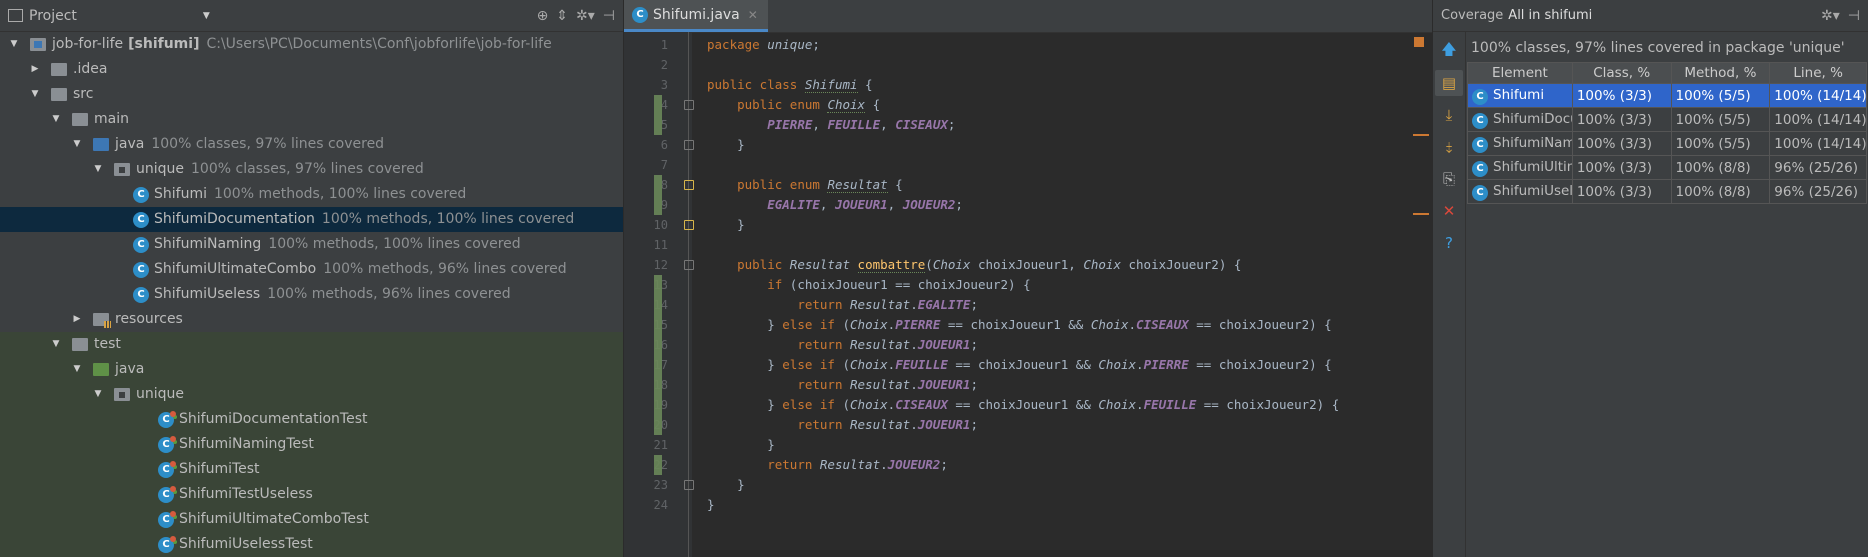 The width and height of the screenshot is (1868, 557). What do you see at coordinates (660, 505) in the screenshot?
I see `line-number: 24` at bounding box center [660, 505].